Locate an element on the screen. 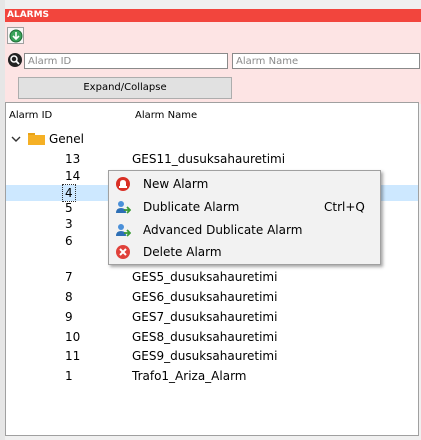  row-alarm-name: GES9_dusuksahauretimi is located at coordinates (205, 356).